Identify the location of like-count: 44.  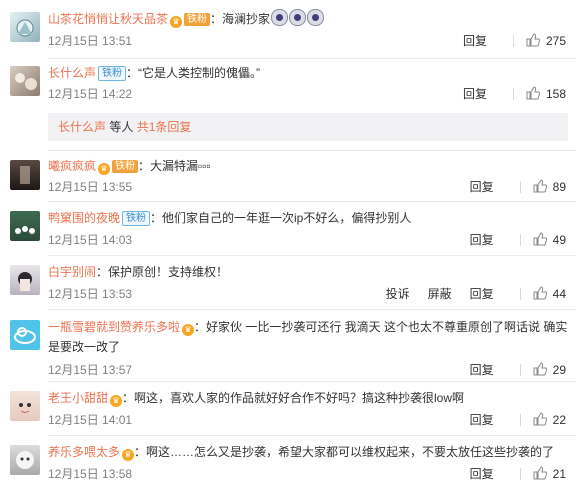
(559, 294).